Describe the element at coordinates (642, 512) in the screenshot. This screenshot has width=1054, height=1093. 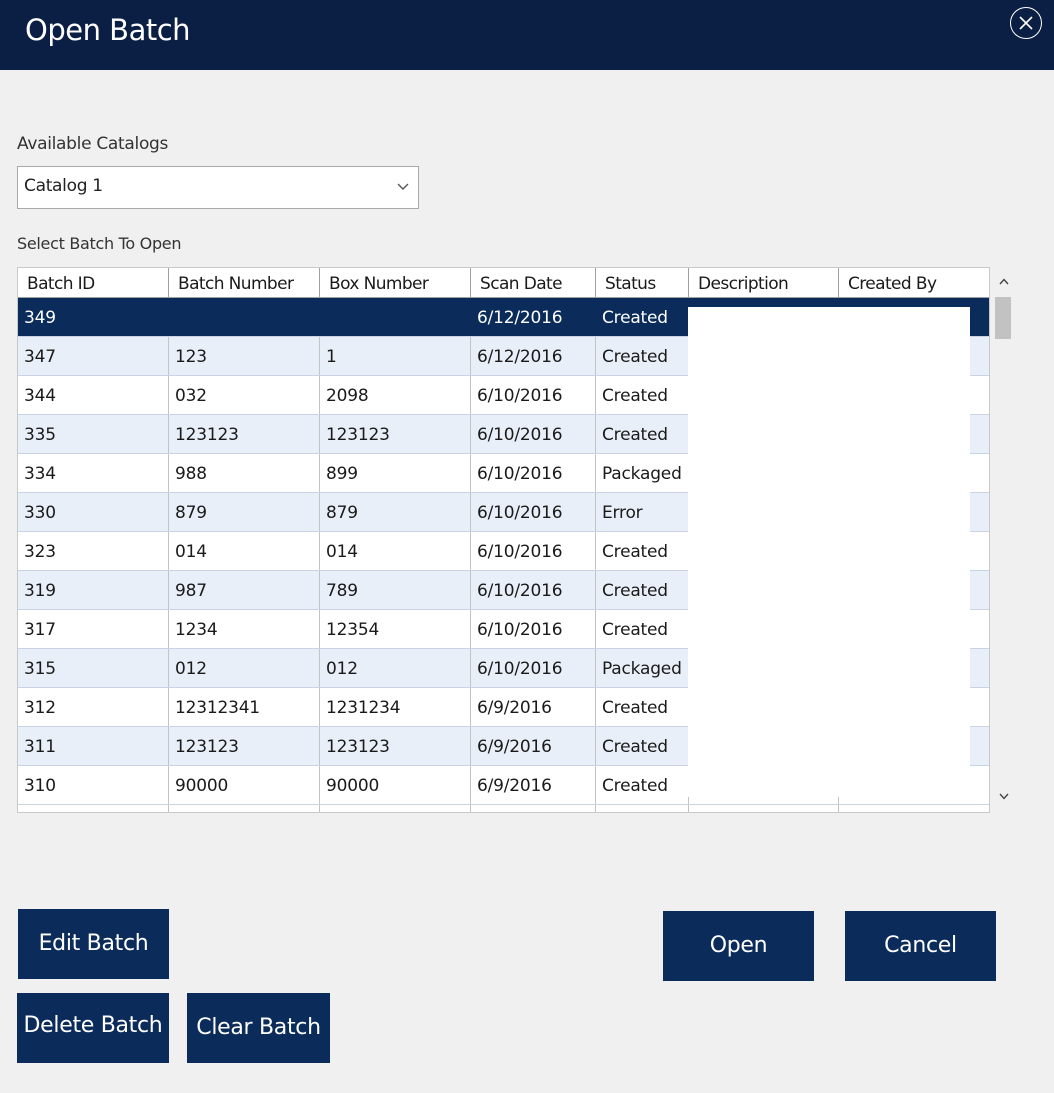
I see `cell-status: Error` at that location.